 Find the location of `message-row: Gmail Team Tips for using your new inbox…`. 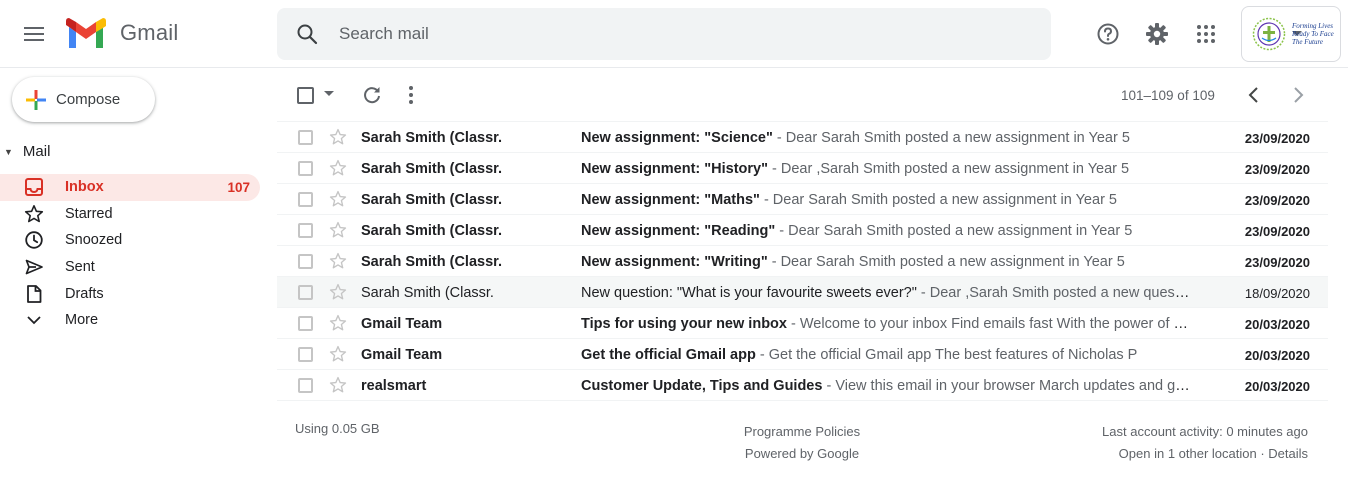

message-row: Gmail Team Tips for using your new inbox… is located at coordinates (802, 323).